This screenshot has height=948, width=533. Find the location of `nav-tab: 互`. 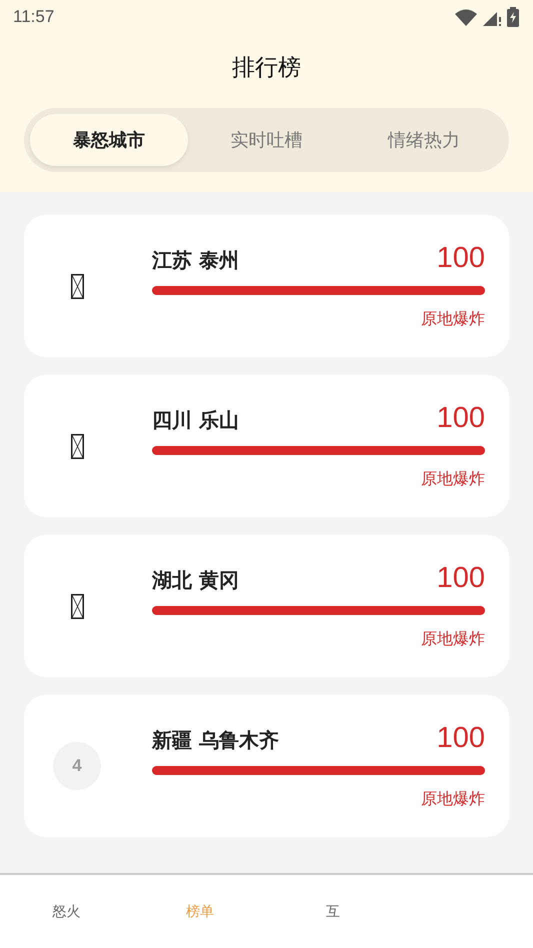

nav-tab: 互 is located at coordinates (333, 911).